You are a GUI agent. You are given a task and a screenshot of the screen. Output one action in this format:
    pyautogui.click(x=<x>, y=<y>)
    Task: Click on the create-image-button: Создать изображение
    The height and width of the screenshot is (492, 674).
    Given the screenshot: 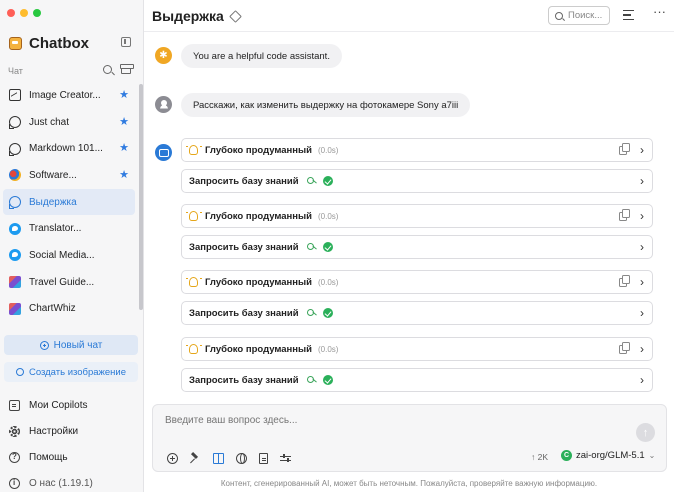 What is the action you would take?
    pyautogui.click(x=71, y=372)
    